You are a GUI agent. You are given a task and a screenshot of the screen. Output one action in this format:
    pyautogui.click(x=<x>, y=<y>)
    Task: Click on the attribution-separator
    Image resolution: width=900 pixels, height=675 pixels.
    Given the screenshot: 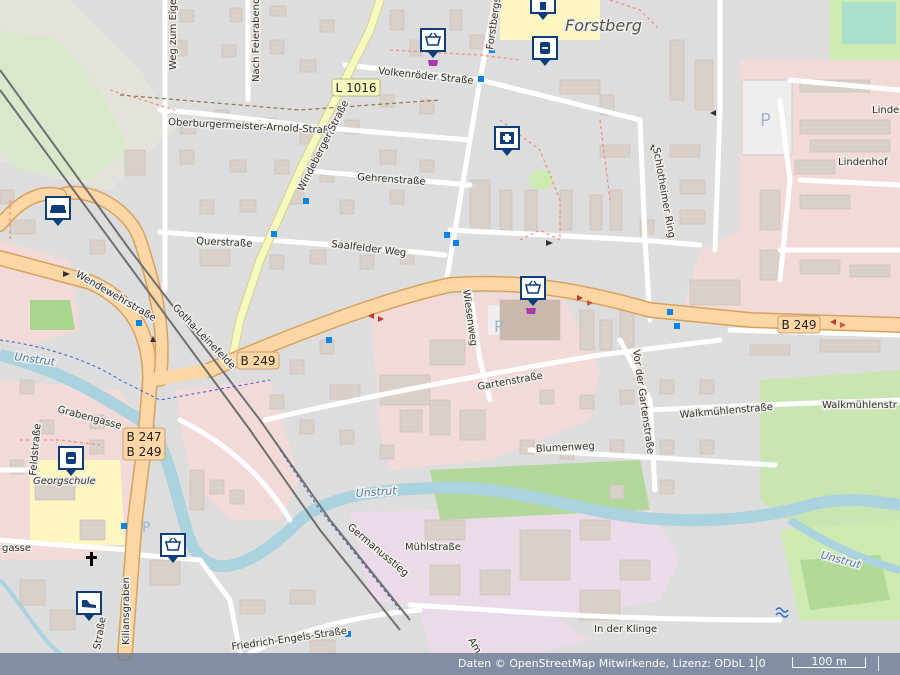 What is the action you would take?
    pyautogui.click(x=756, y=663)
    